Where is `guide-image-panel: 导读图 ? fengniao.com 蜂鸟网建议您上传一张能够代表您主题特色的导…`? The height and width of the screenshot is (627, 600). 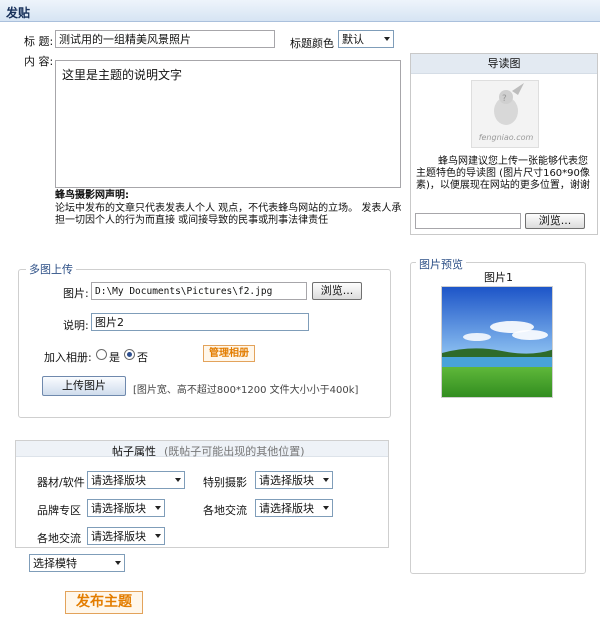
guide-image-panel: 导读图 ? fengniao.com 蜂鸟网建议您上传一张能够代表您主题特色的导… is located at coordinates (504, 144).